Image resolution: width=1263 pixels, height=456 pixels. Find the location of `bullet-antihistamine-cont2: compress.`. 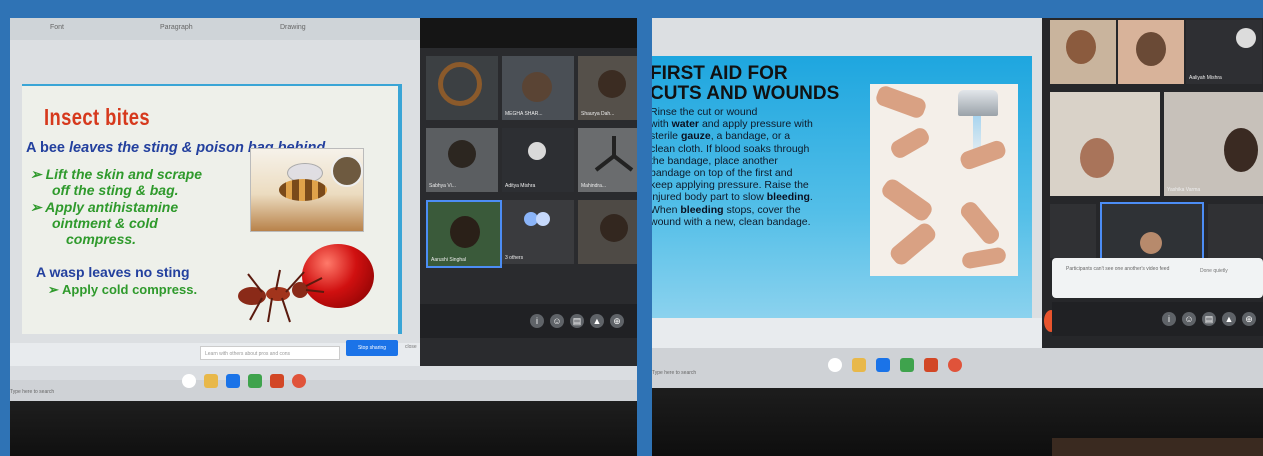

bullet-antihistamine-cont2: compress. is located at coordinates (101, 239).